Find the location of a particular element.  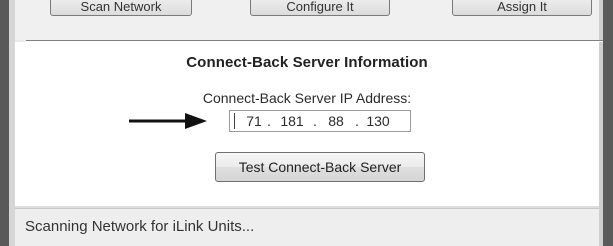

test-connect-back-server-button: Test Connect-Back Server is located at coordinates (320, 167).